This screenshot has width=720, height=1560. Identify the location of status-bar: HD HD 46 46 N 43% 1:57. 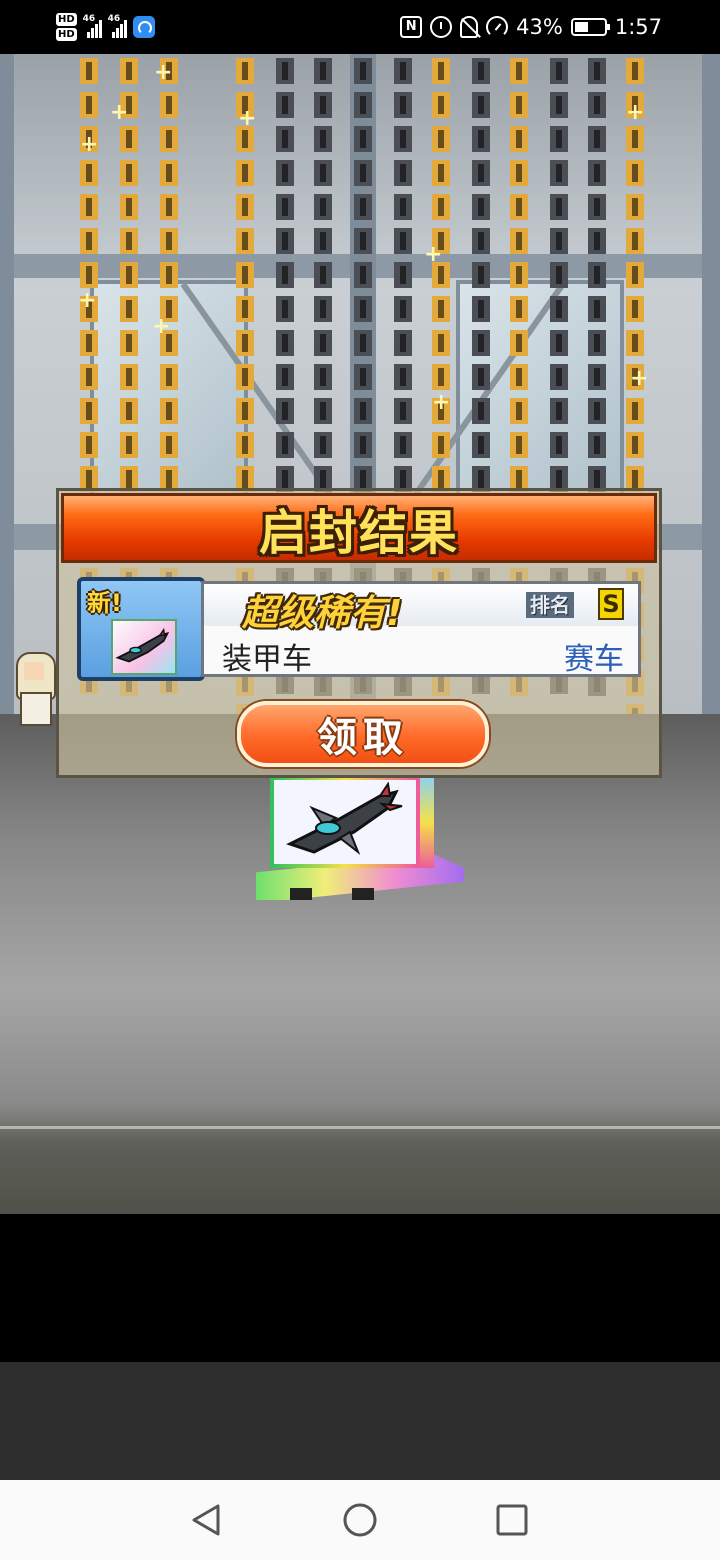
(360, 27).